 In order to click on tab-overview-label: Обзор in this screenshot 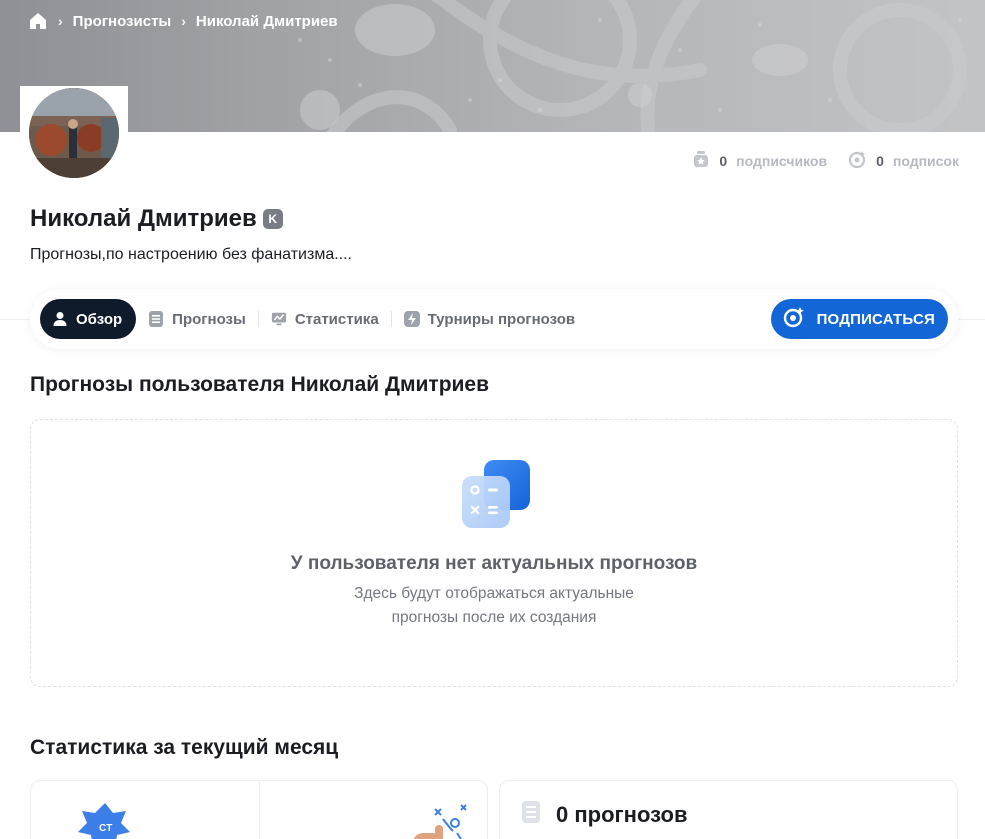, I will do `click(99, 319)`.